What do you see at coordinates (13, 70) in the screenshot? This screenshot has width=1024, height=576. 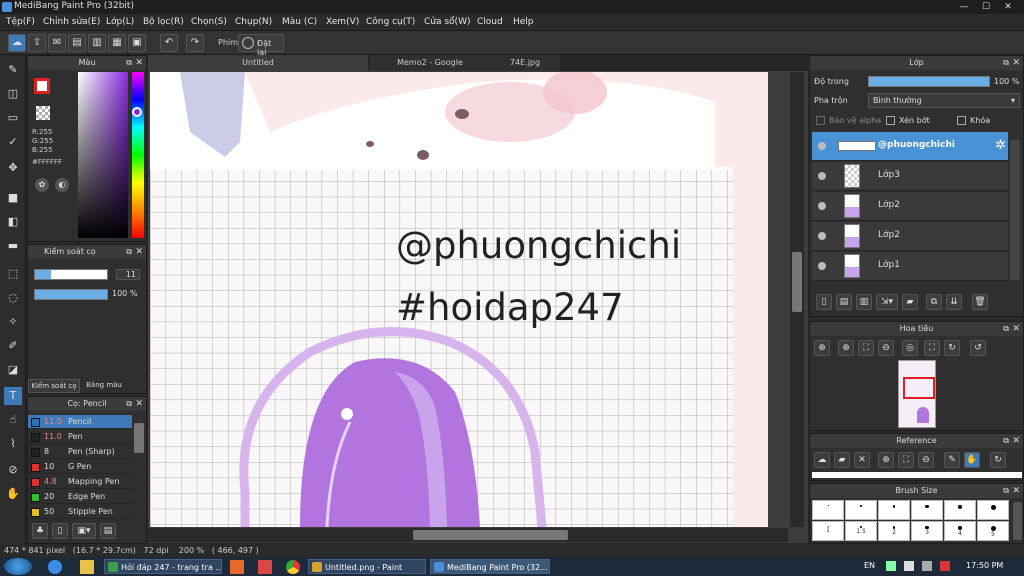 I see `brush-tool-icon: ✎` at bounding box center [13, 70].